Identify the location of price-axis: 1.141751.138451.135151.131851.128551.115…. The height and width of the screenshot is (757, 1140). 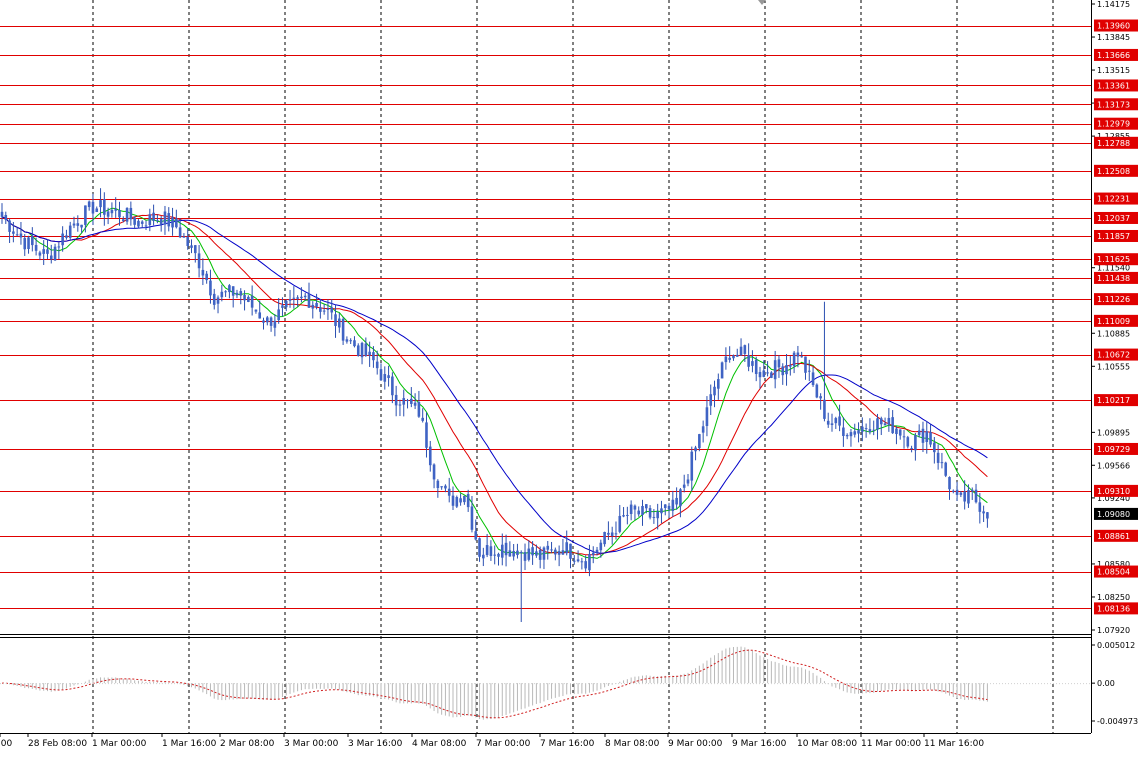
(1114, 363).